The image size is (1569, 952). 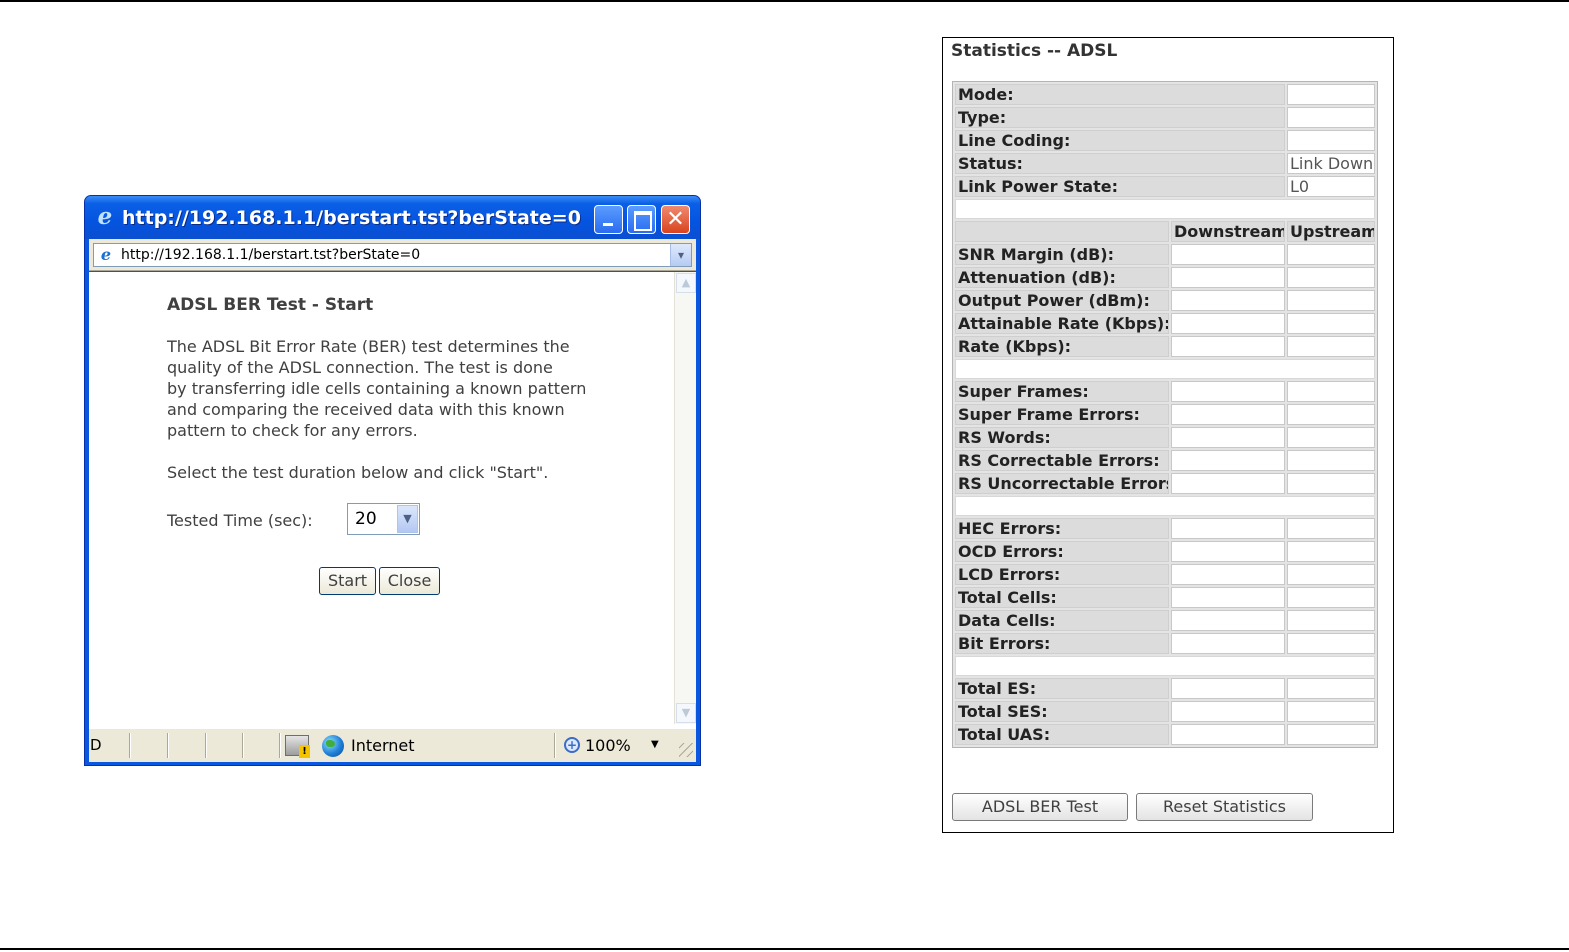 What do you see at coordinates (655, 745) in the screenshot?
I see `zoom-dropdown-icon: ▼` at bounding box center [655, 745].